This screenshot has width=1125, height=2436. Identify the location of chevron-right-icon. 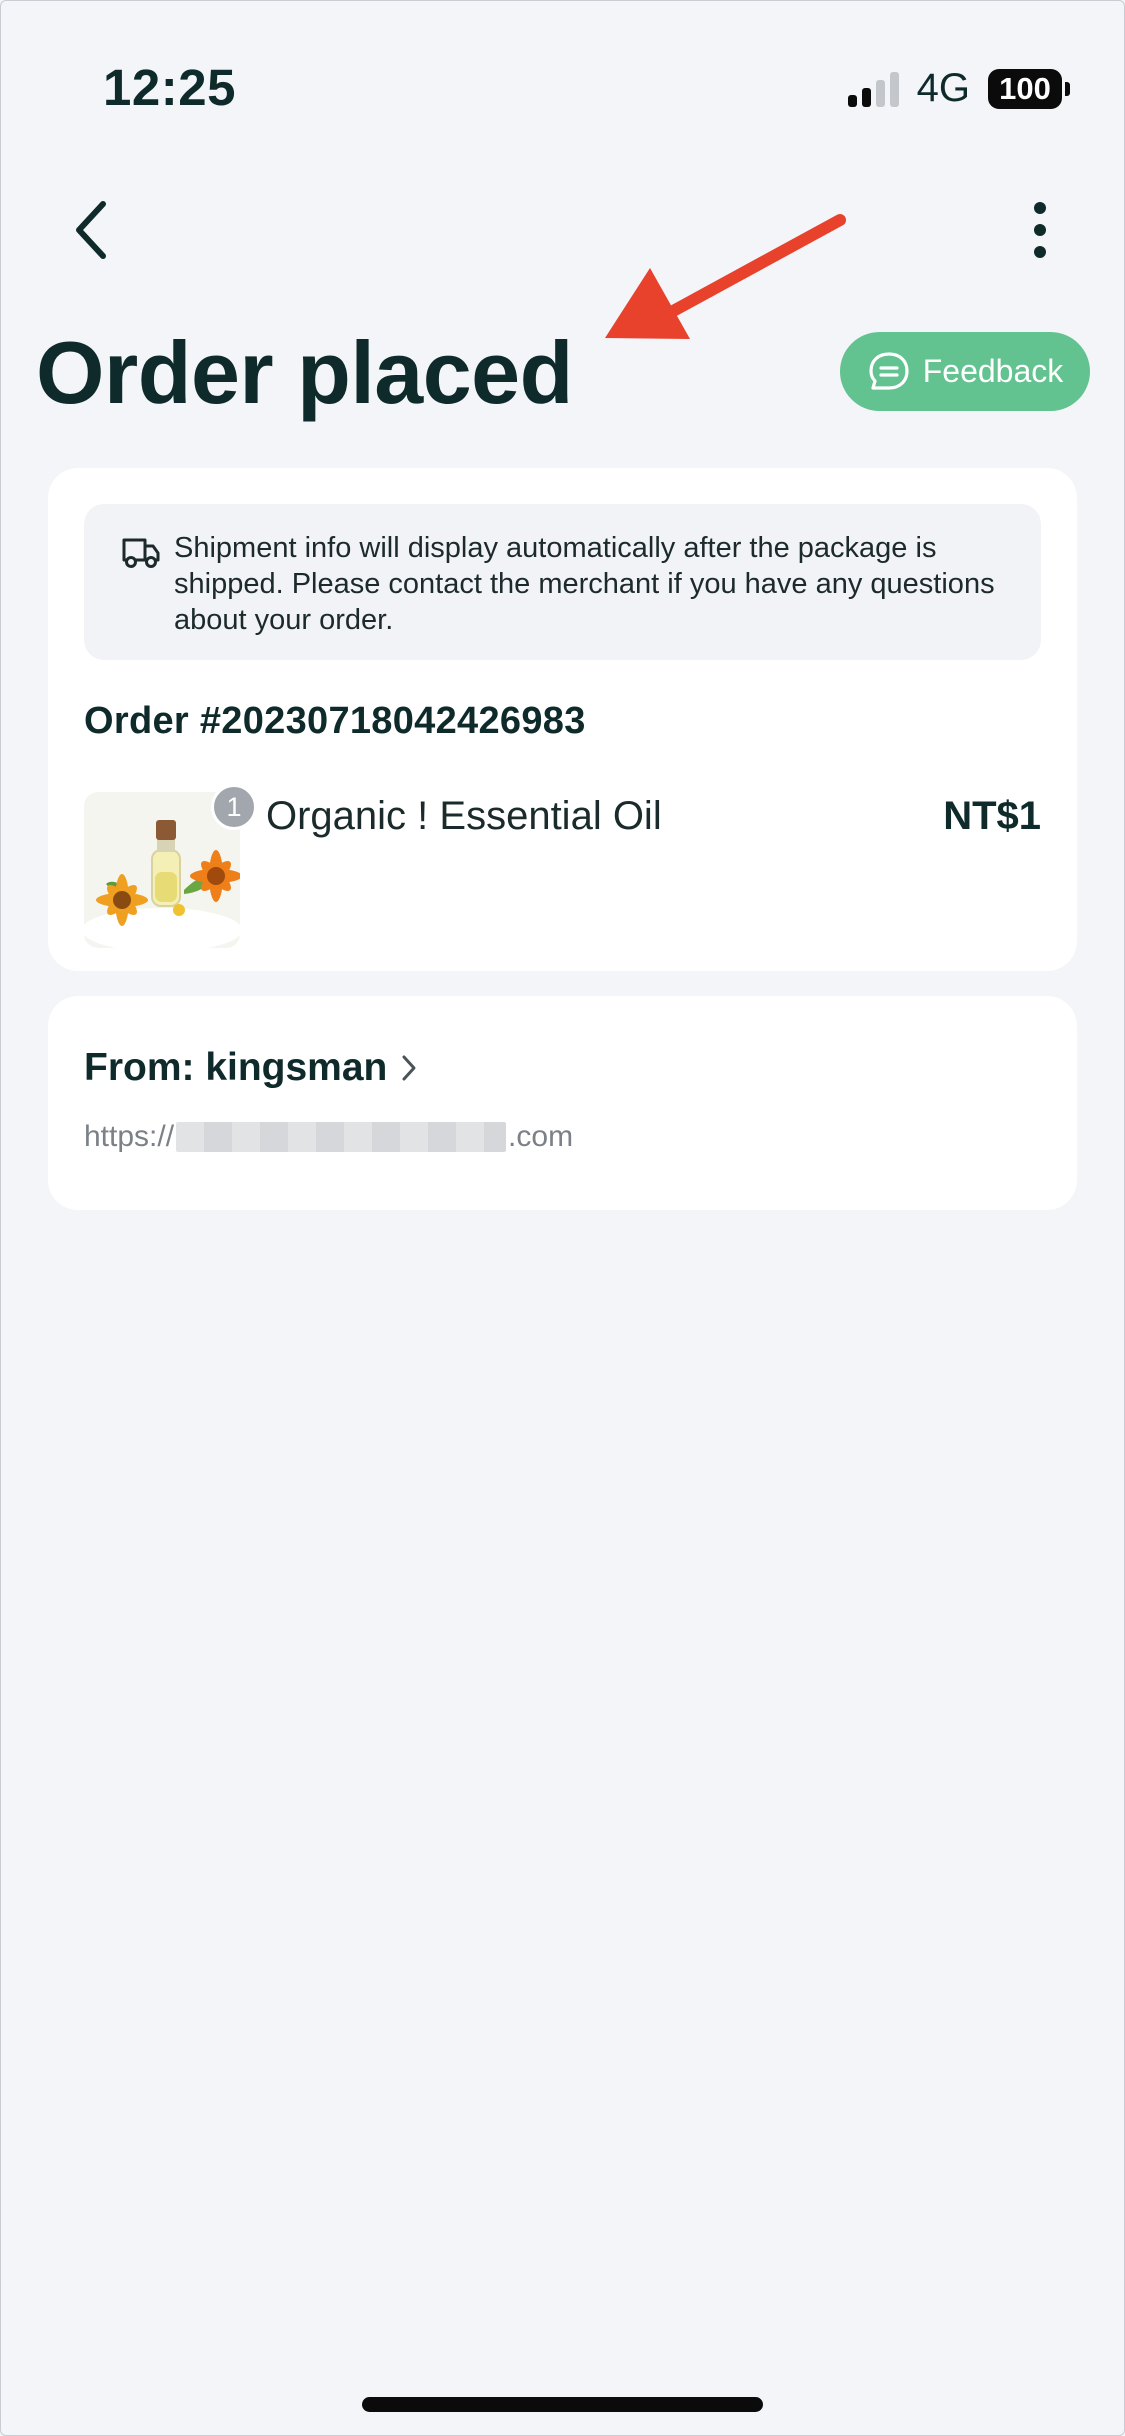
(409, 1068).